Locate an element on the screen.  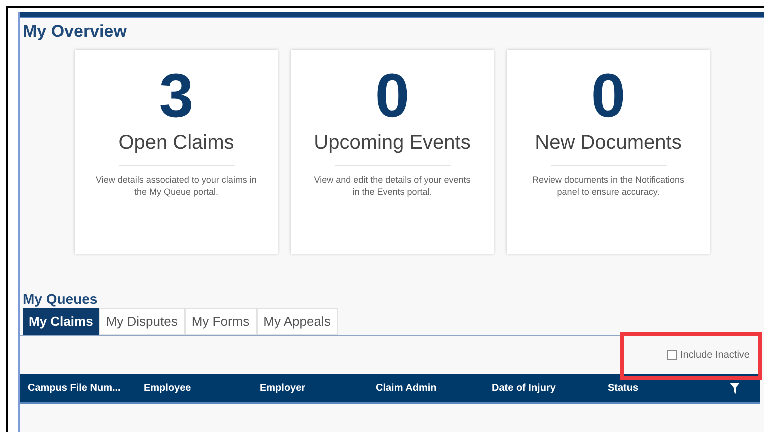
filter-icon is located at coordinates (735, 388).